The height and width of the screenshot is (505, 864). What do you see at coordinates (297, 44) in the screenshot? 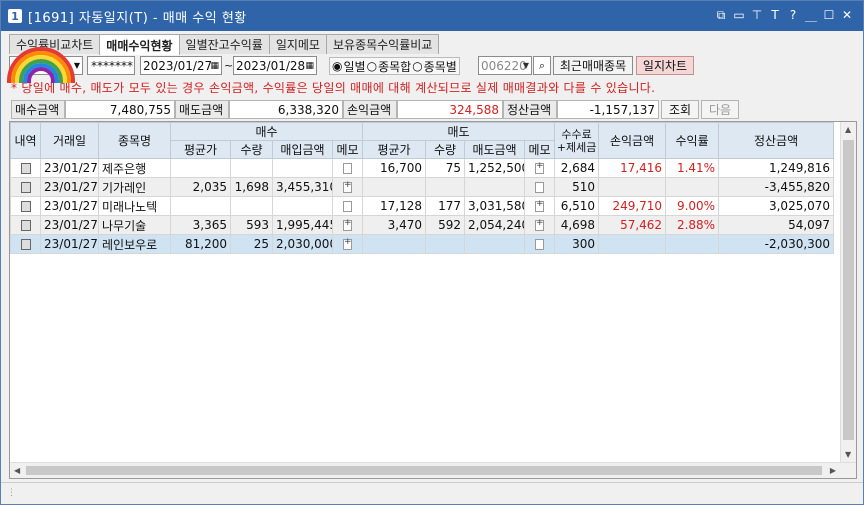
I see `tab-journal-memo: 일지메모` at bounding box center [297, 44].